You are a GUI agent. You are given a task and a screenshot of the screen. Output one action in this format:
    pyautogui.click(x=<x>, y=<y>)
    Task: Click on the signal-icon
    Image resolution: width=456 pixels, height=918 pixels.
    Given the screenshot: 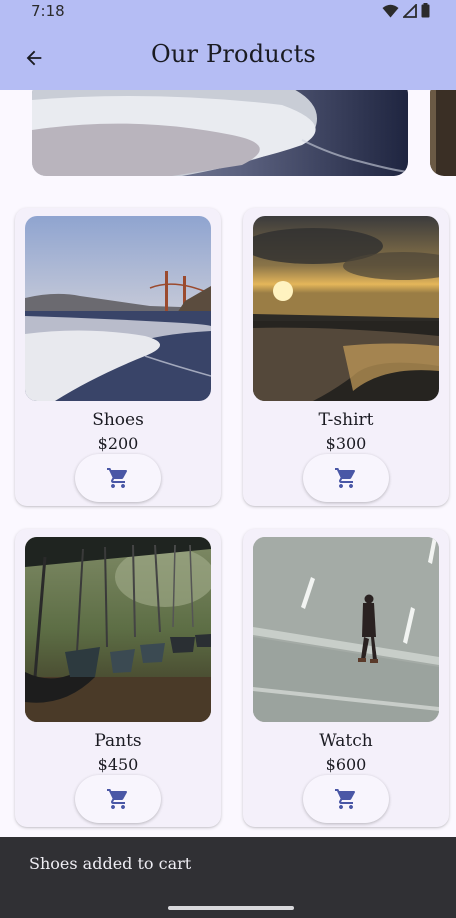 What is the action you would take?
    pyautogui.click(x=410, y=10)
    